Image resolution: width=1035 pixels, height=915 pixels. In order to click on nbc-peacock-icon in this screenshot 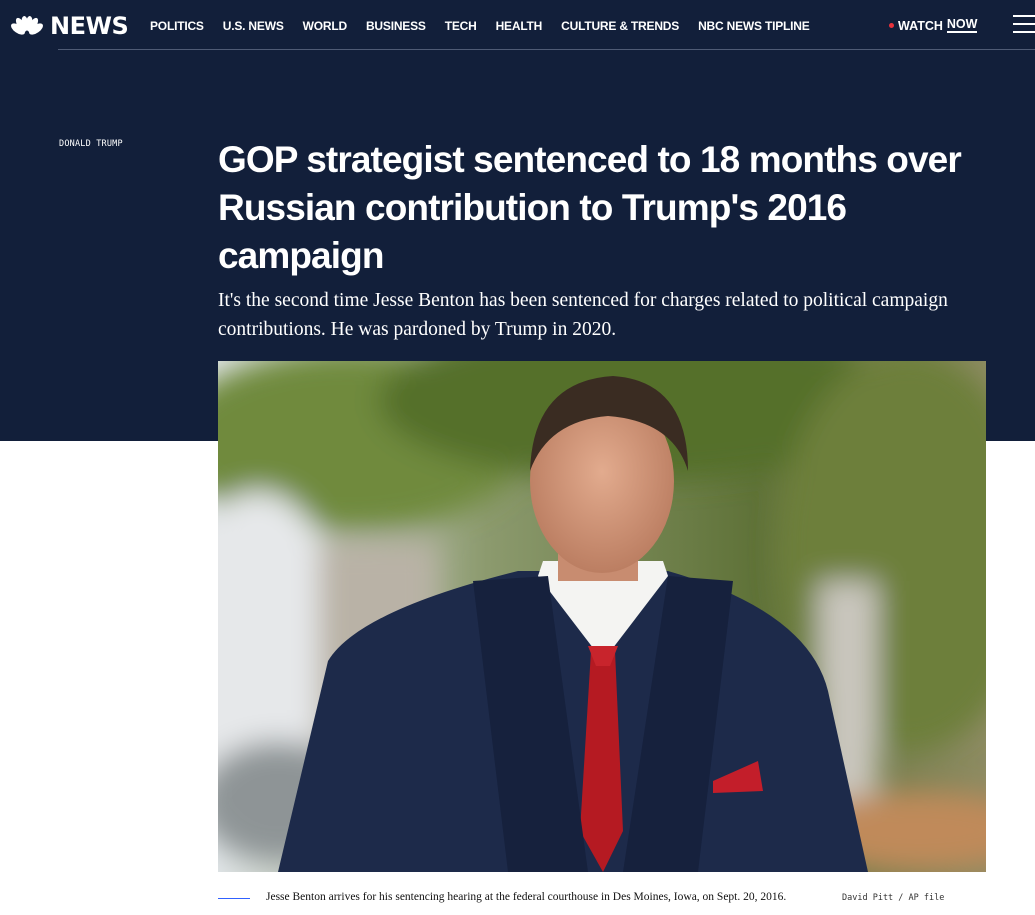, I will do `click(27, 27)`.